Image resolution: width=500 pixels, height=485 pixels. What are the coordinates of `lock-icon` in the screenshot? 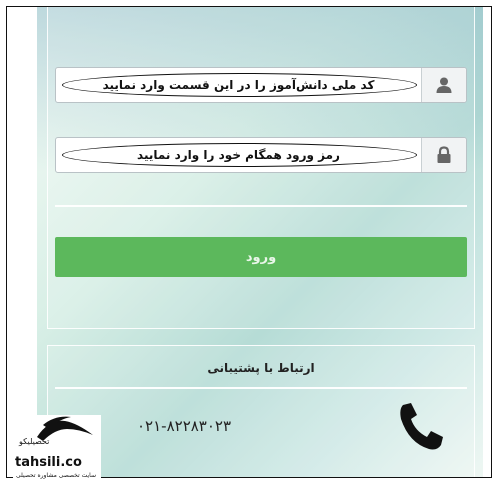 It's located at (443, 155).